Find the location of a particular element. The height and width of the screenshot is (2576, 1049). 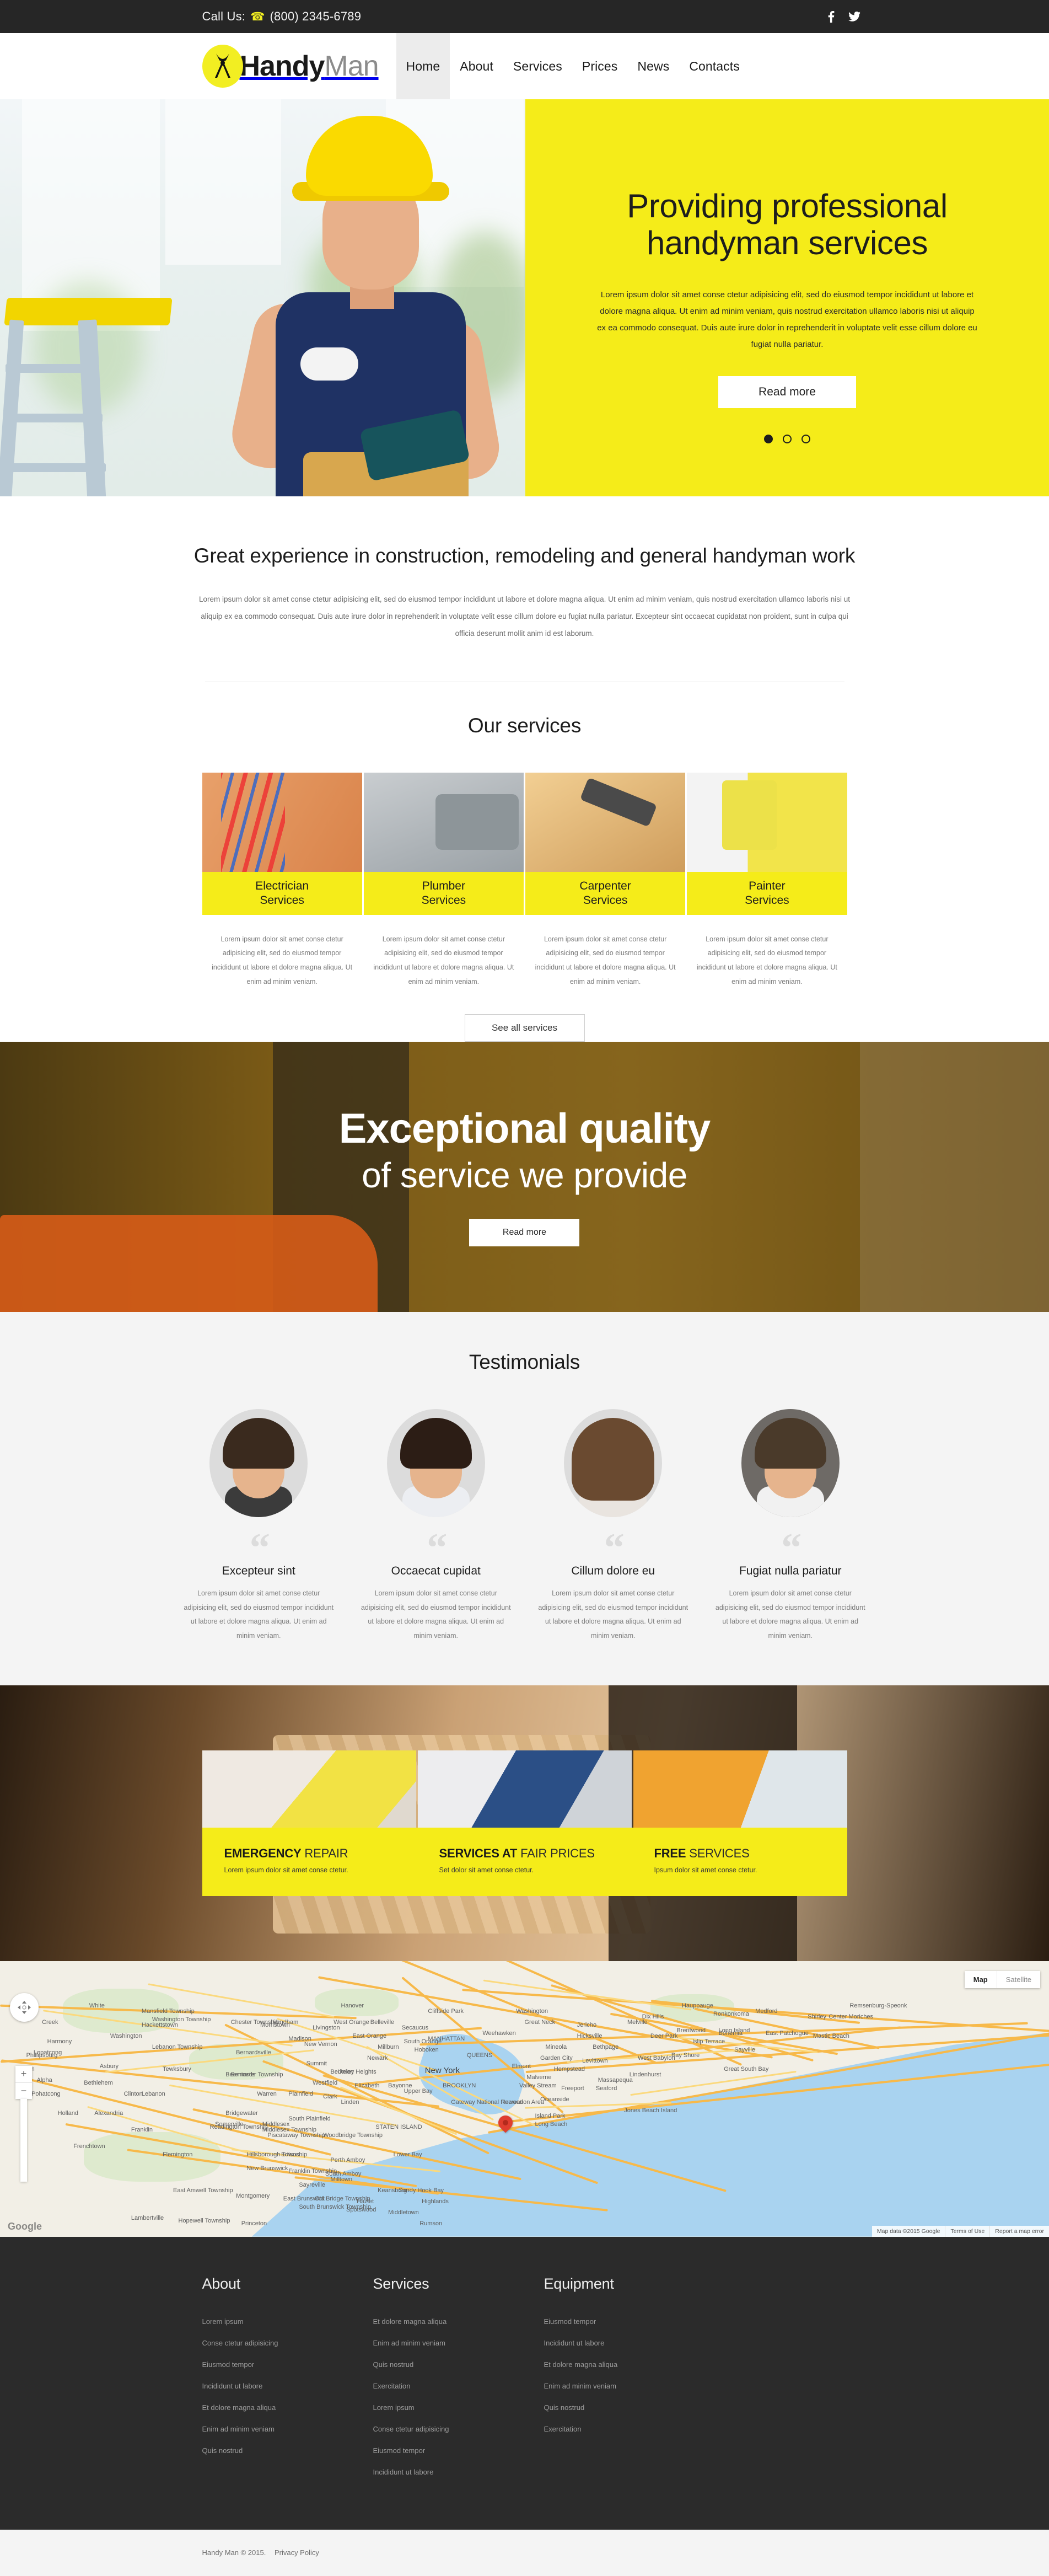

map-city-label: Harmony is located at coordinates (59, 2041).